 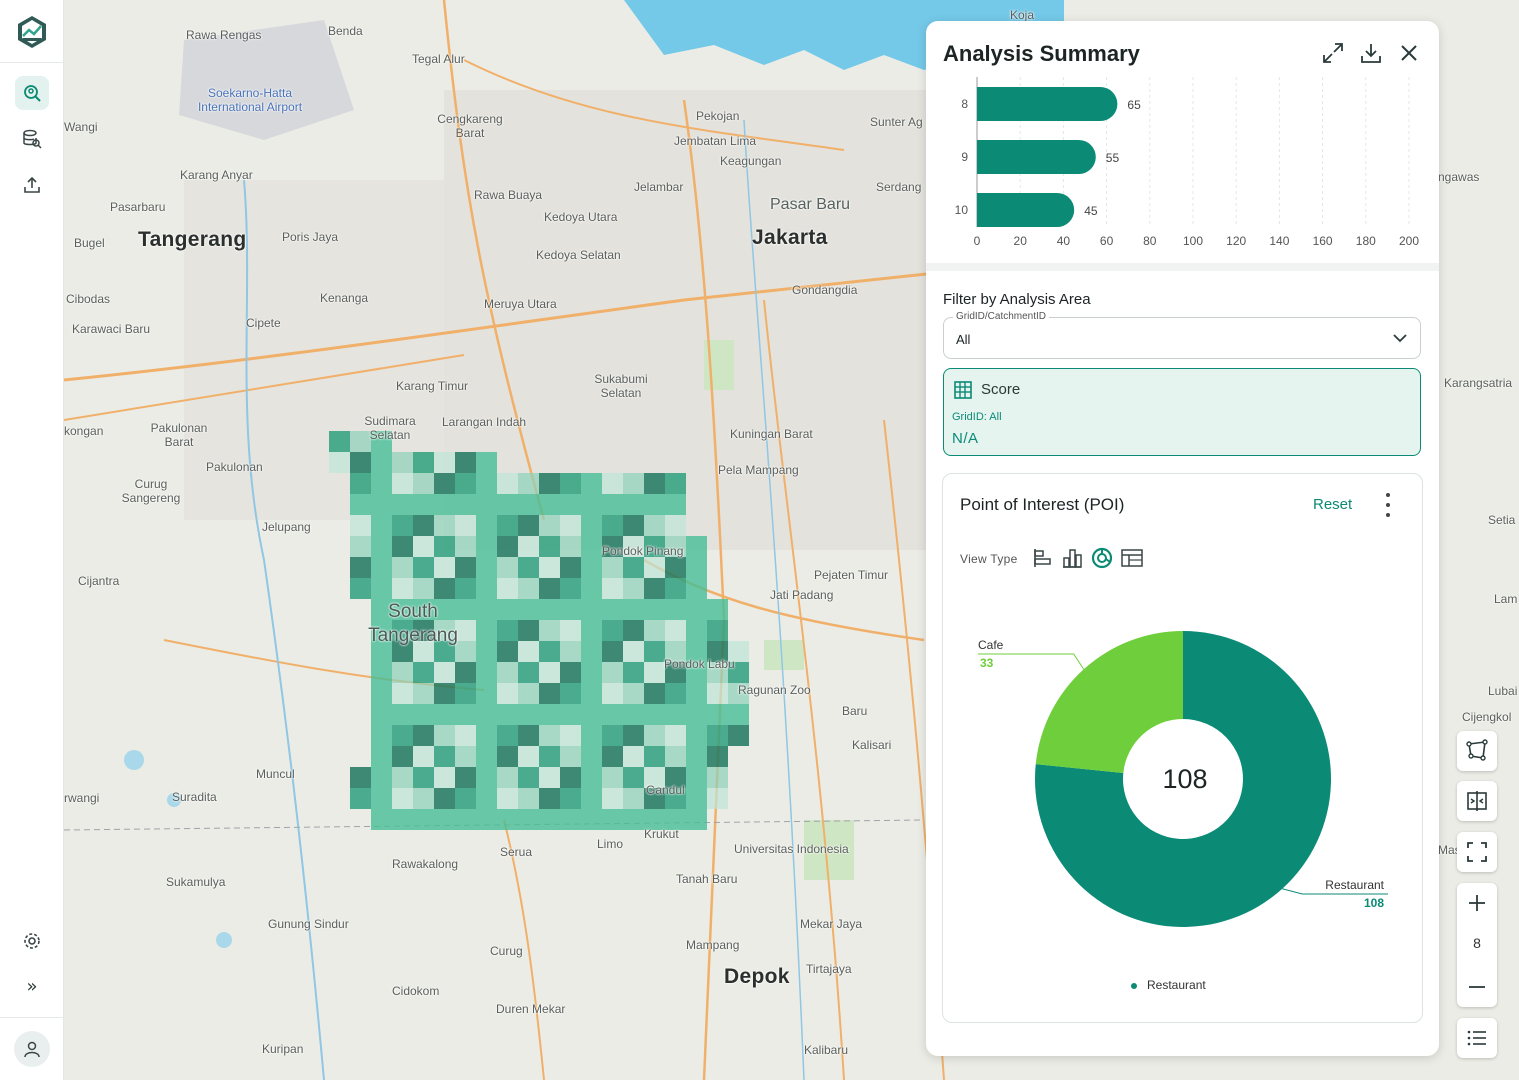 What do you see at coordinates (1477, 987) in the screenshot?
I see `zoom-out-button` at bounding box center [1477, 987].